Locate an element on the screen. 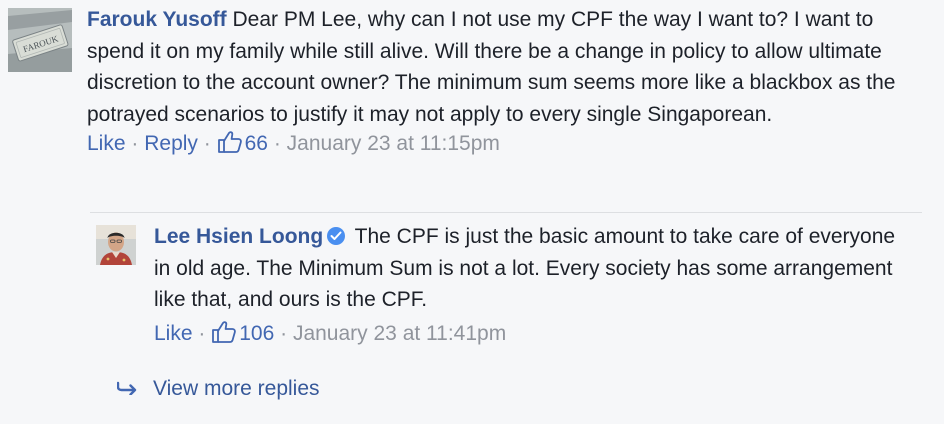 The height and width of the screenshot is (424, 944). like-count: 66 is located at coordinates (245, 143).